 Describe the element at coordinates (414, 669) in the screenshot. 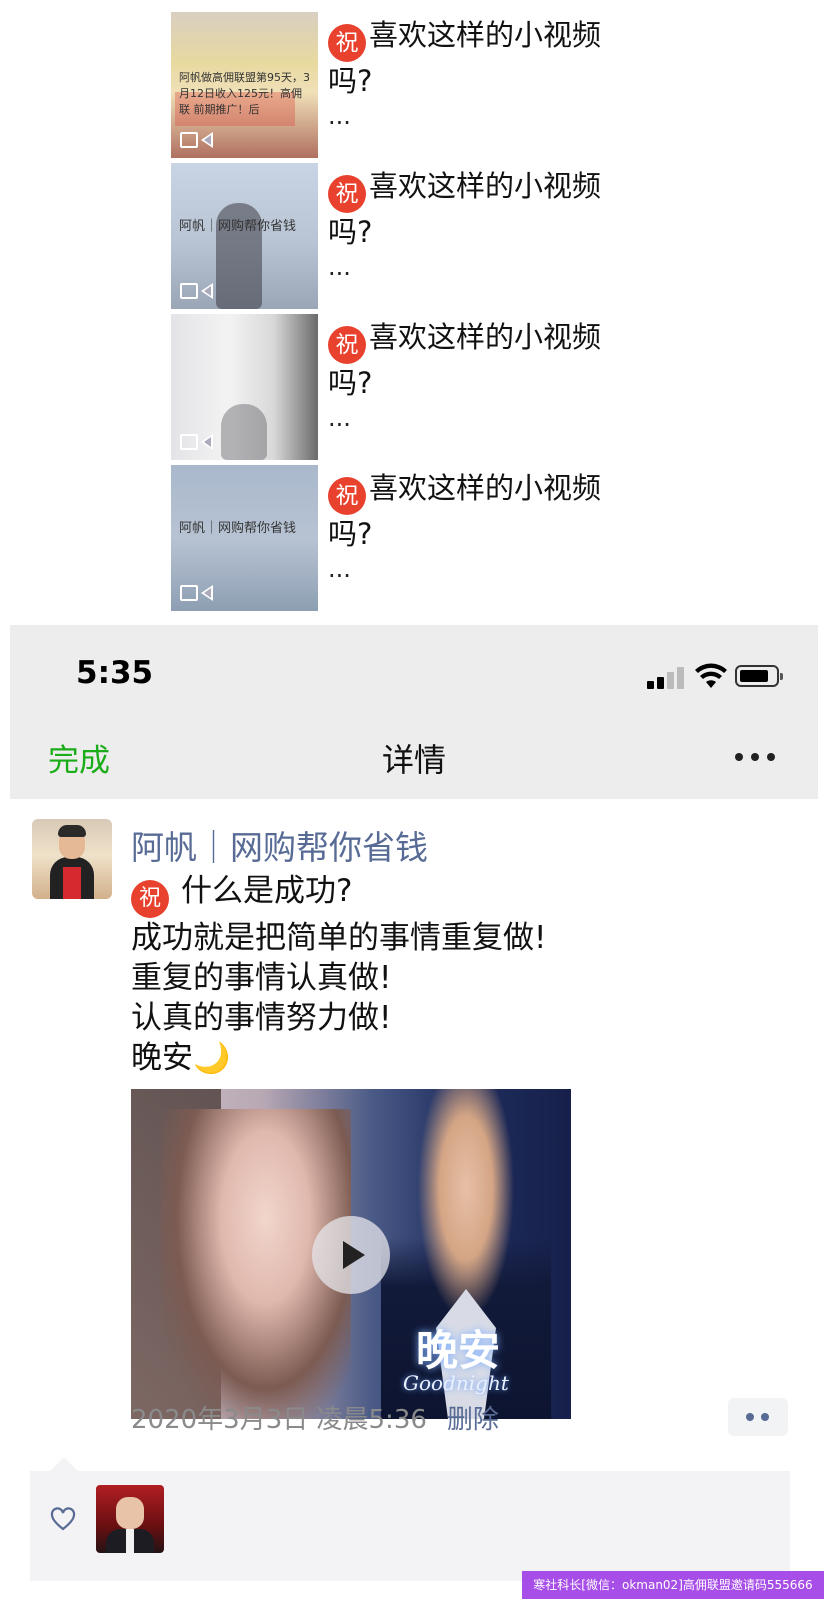

I see `status-bar: 5:35` at that location.